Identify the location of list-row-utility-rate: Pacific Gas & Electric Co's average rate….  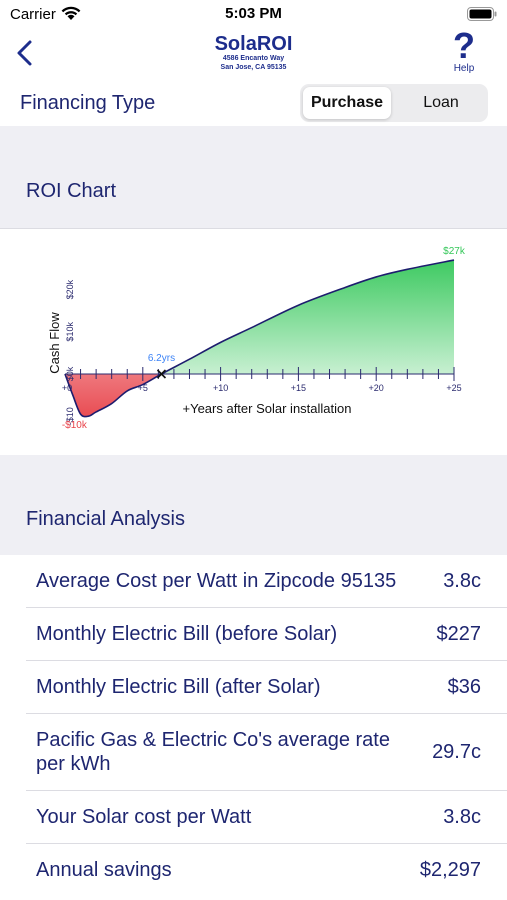
(266, 751).